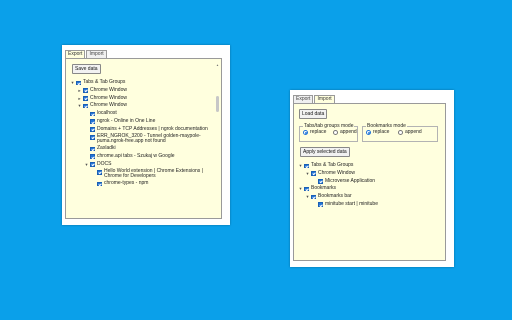 The image size is (512, 320). I want to click on bookmarks-append-label: append, so click(413, 132).